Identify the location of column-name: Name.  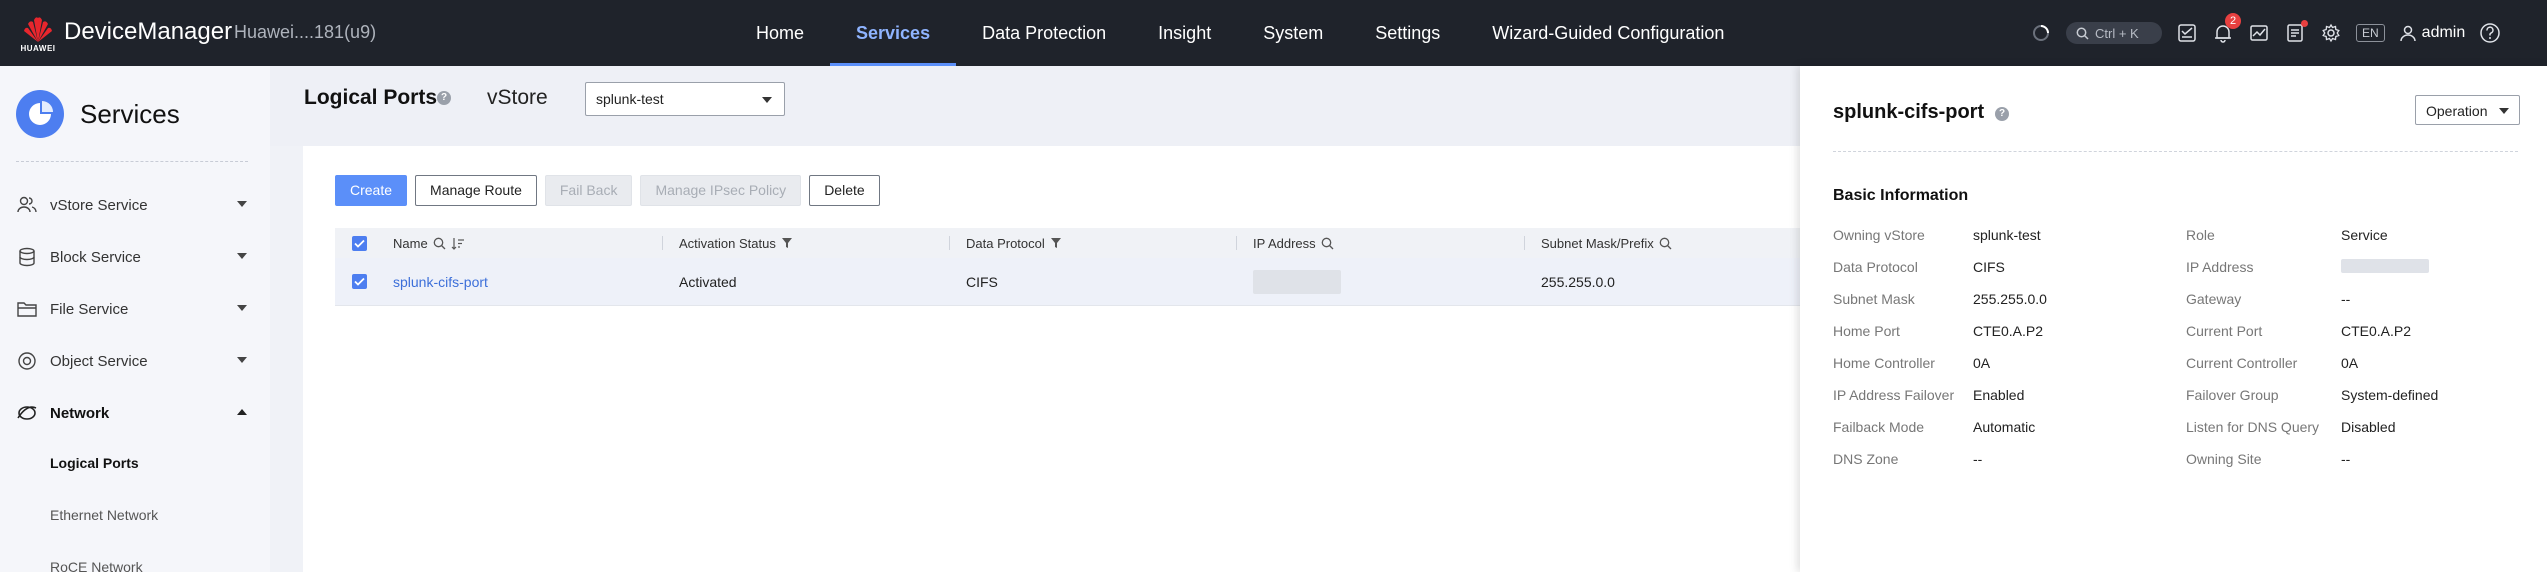
(429, 243).